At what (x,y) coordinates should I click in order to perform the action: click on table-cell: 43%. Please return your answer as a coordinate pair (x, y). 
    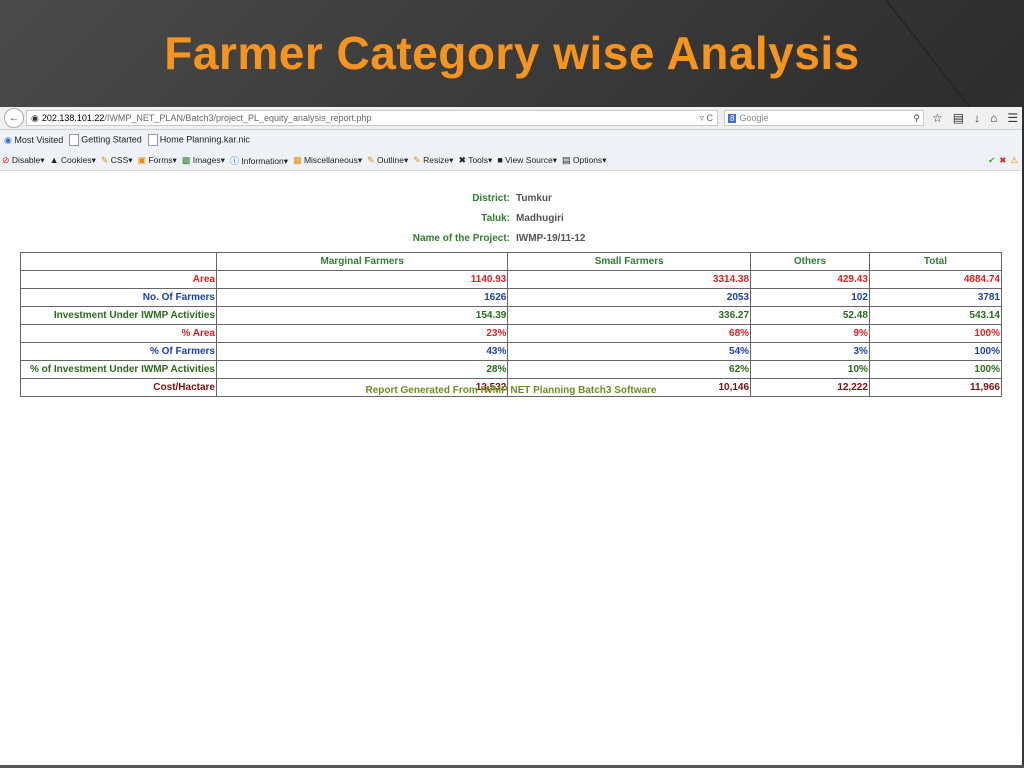
    Looking at the image, I should click on (362, 351).